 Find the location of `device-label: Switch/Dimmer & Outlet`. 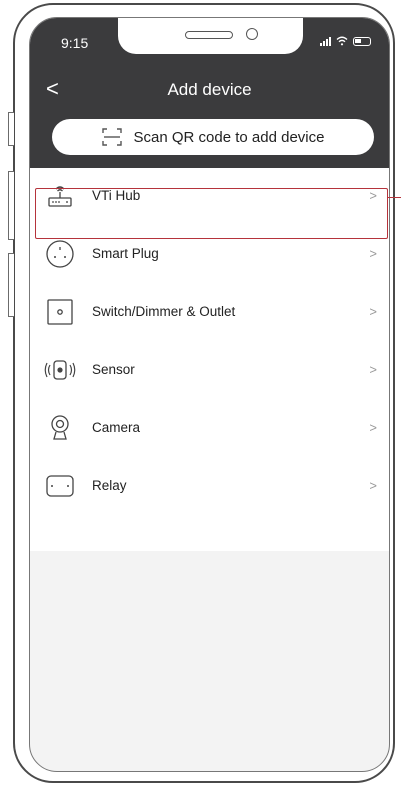

device-label: Switch/Dimmer & Outlet is located at coordinates (164, 311).